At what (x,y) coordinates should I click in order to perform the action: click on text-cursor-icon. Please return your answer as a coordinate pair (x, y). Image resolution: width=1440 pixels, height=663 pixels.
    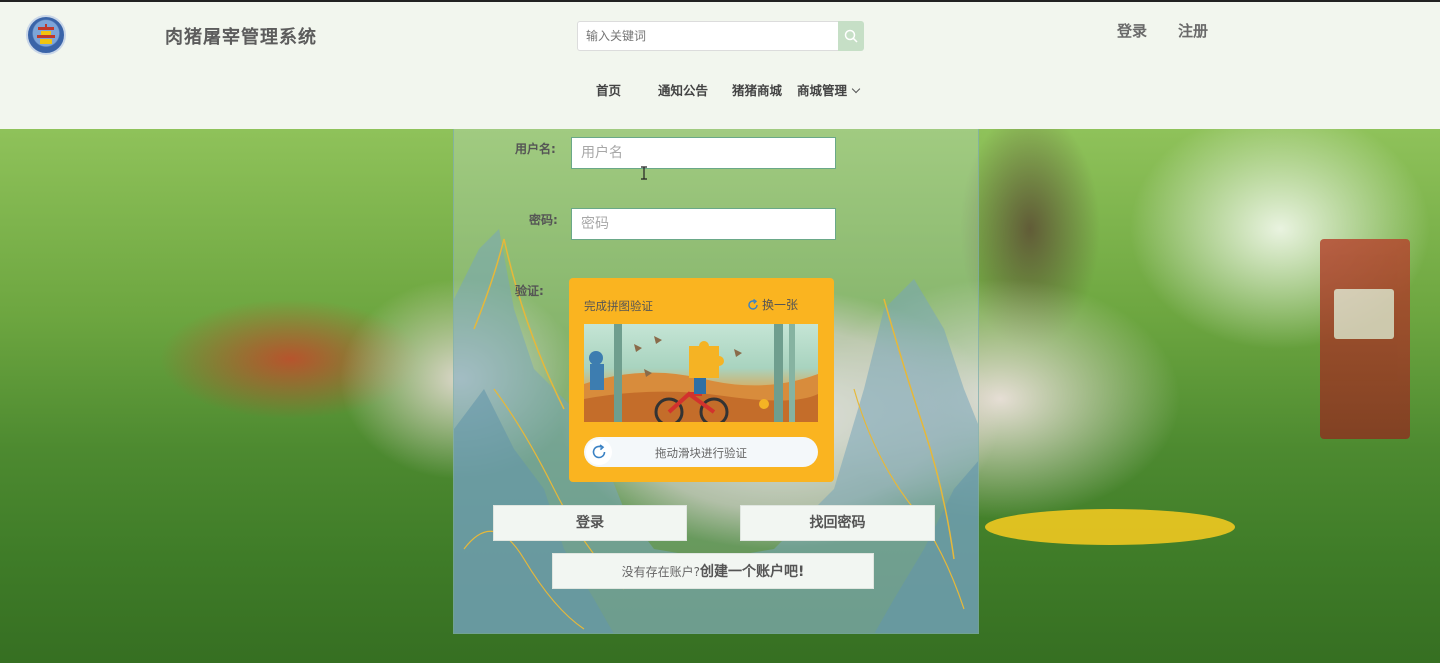
    Looking at the image, I should click on (644, 173).